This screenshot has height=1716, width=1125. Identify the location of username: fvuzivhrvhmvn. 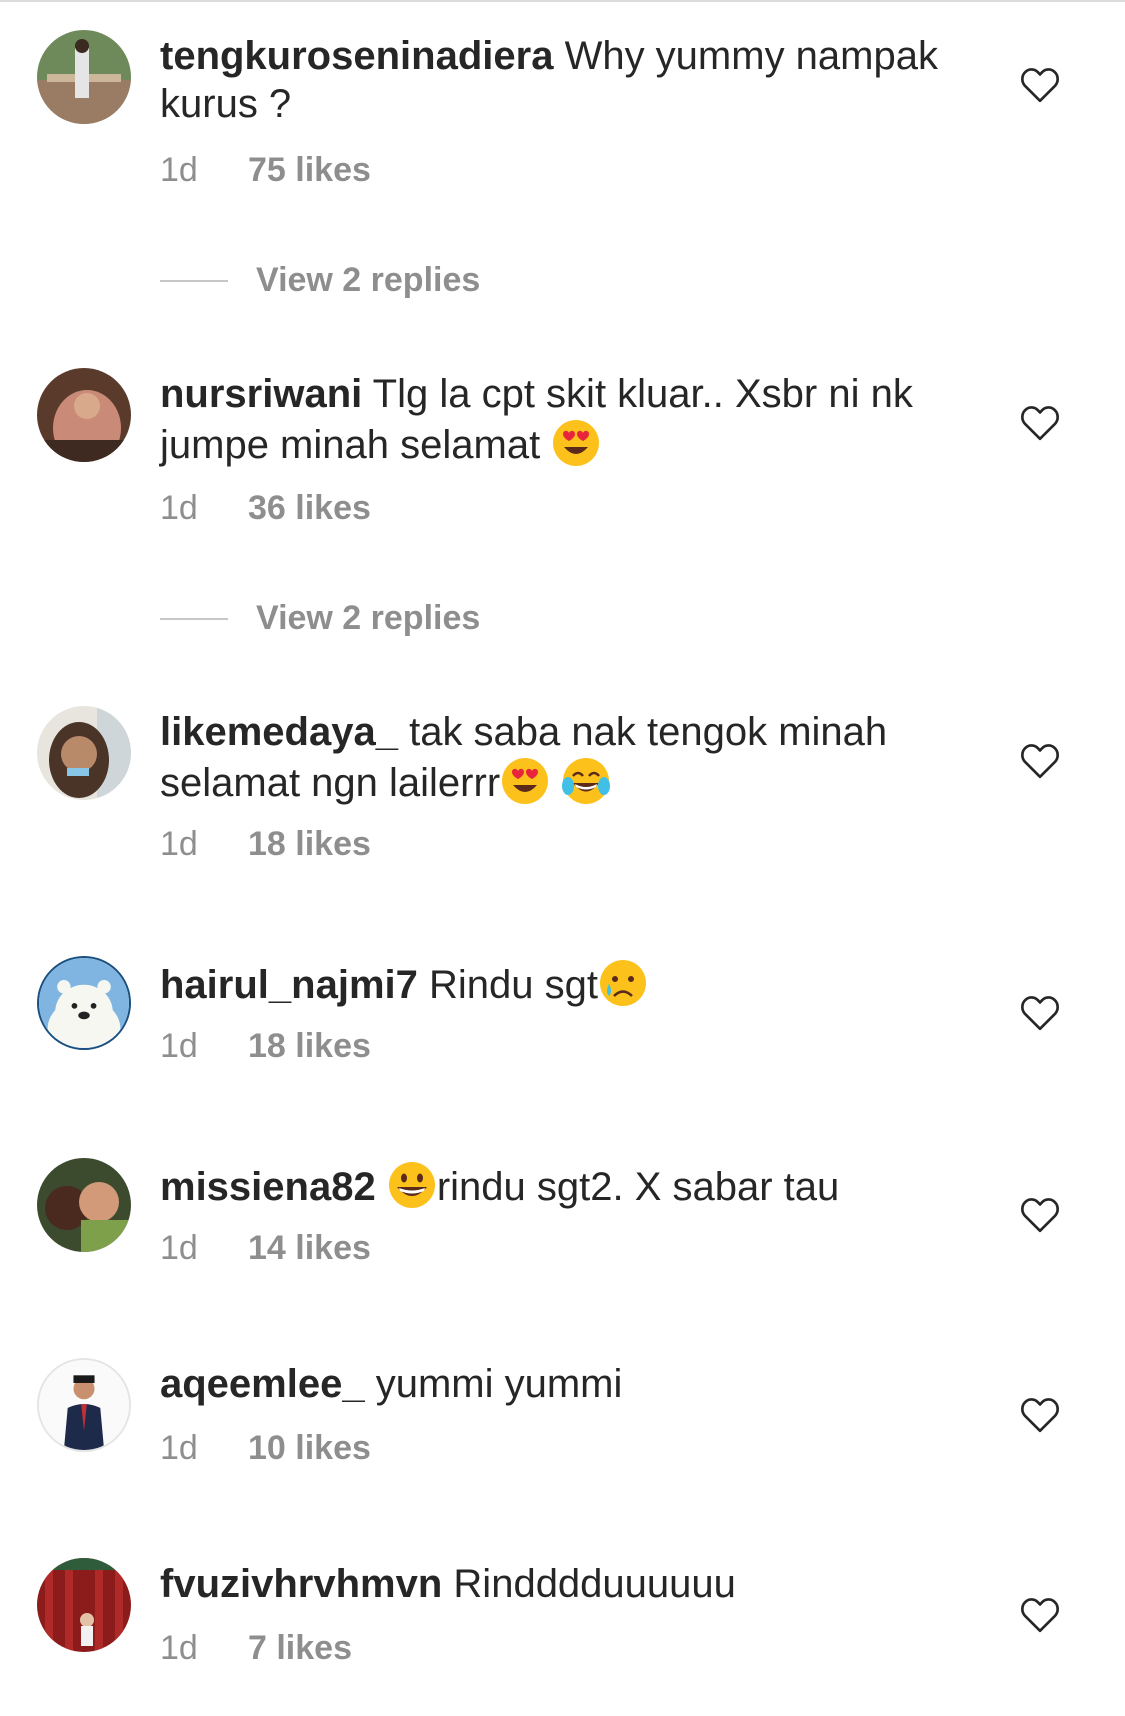
(301, 1584).